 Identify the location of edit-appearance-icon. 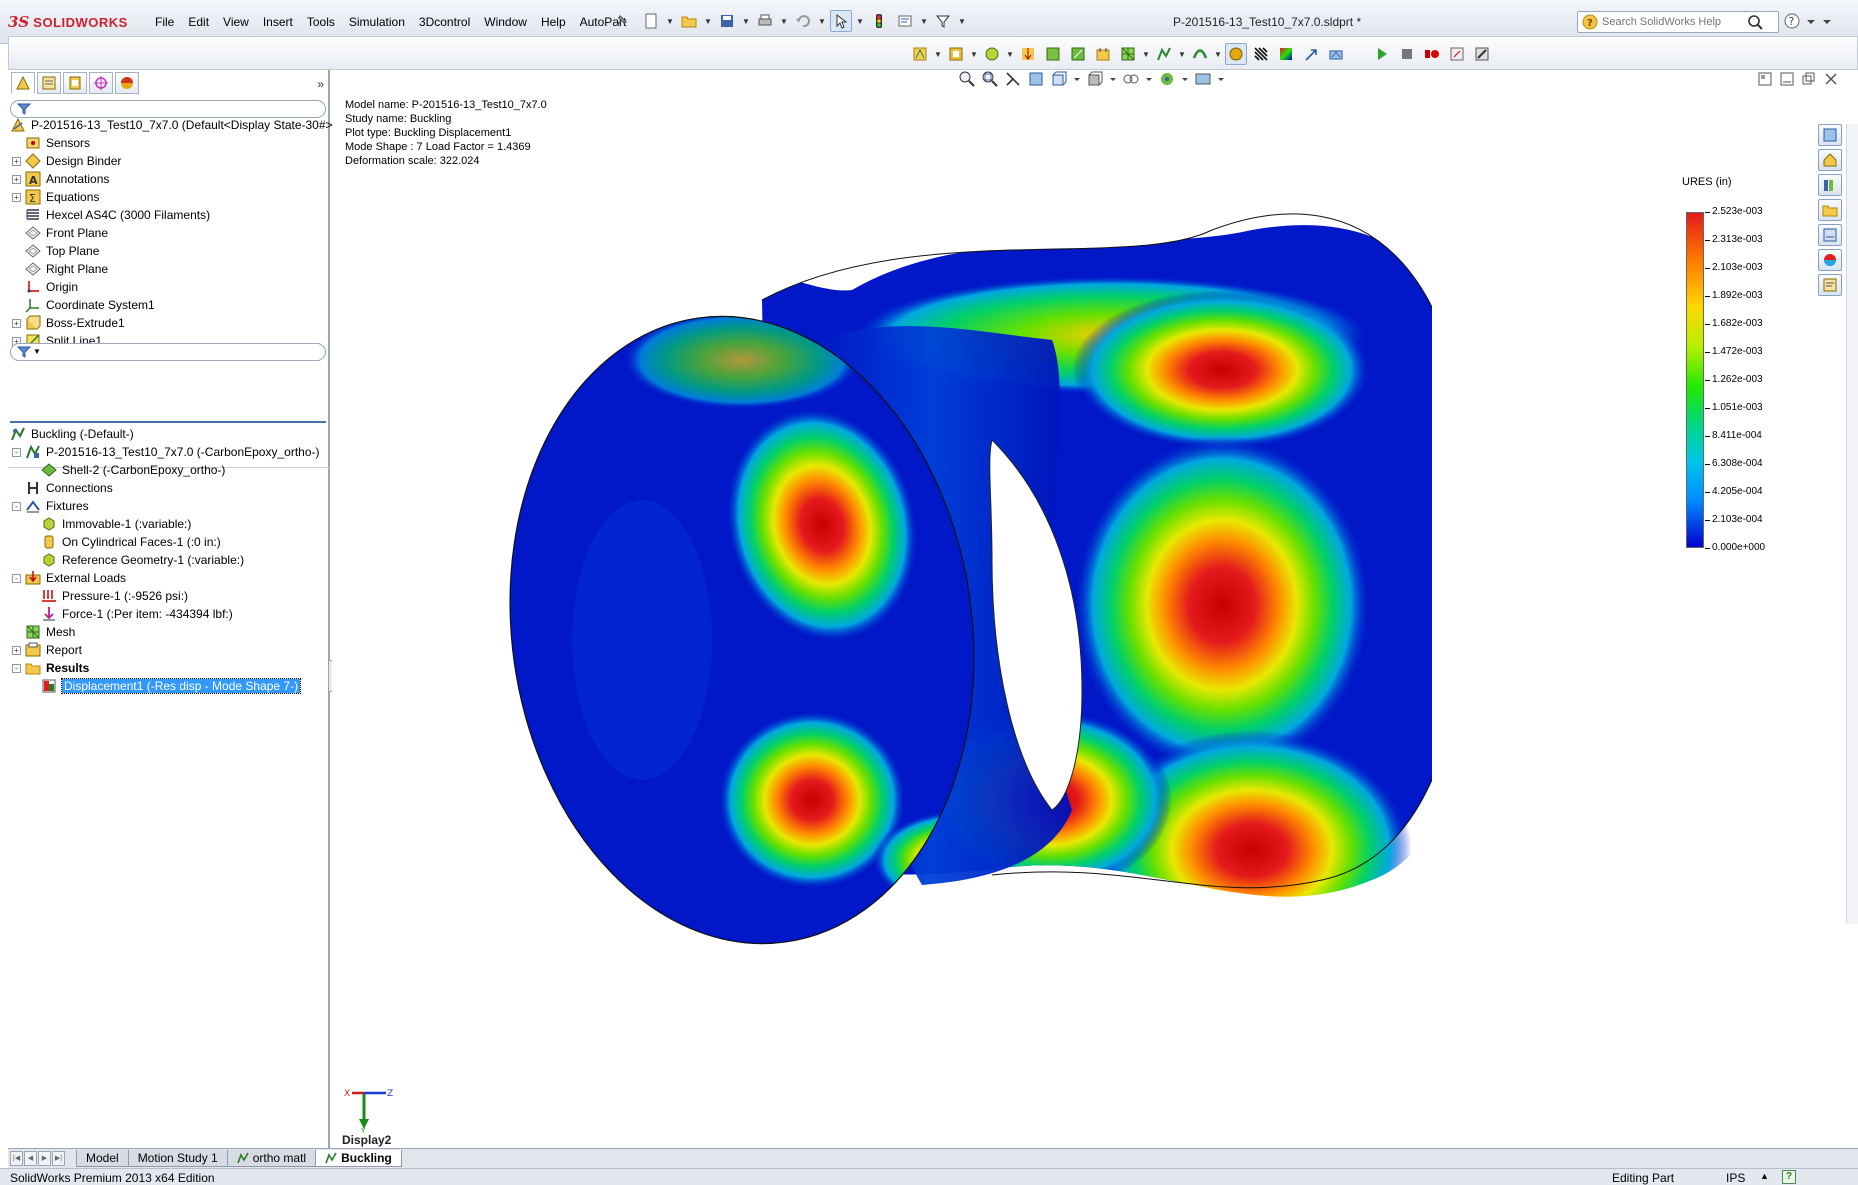
(1167, 79).